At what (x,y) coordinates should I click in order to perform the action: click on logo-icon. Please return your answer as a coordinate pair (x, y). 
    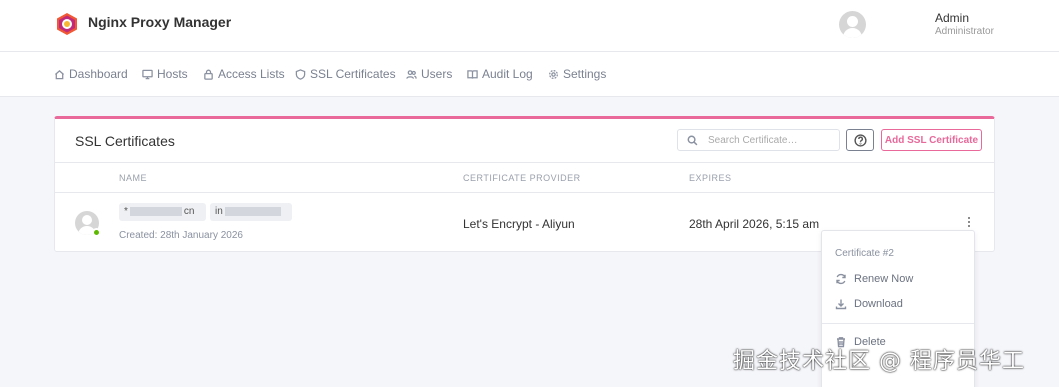
    Looking at the image, I should click on (67, 24).